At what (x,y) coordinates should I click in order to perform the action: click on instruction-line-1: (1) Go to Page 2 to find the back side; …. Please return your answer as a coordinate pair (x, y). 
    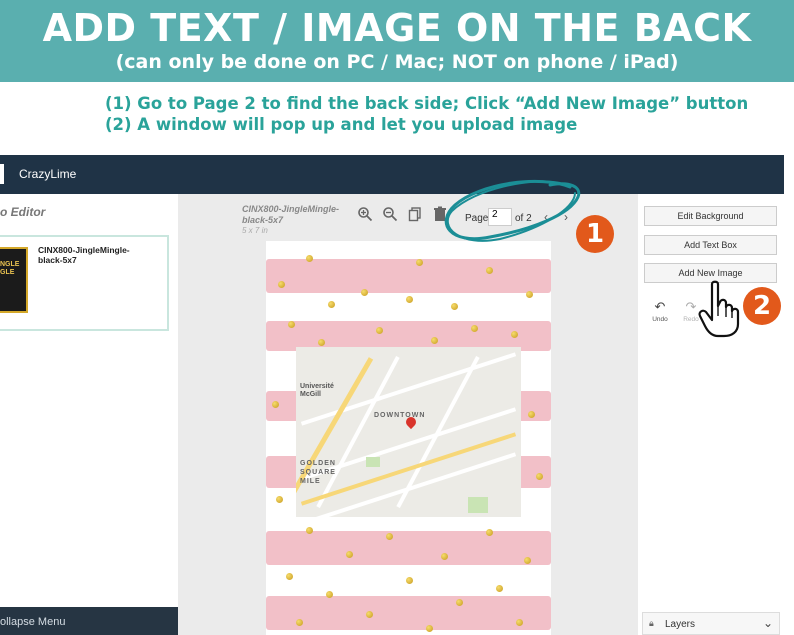
    Looking at the image, I should click on (427, 103).